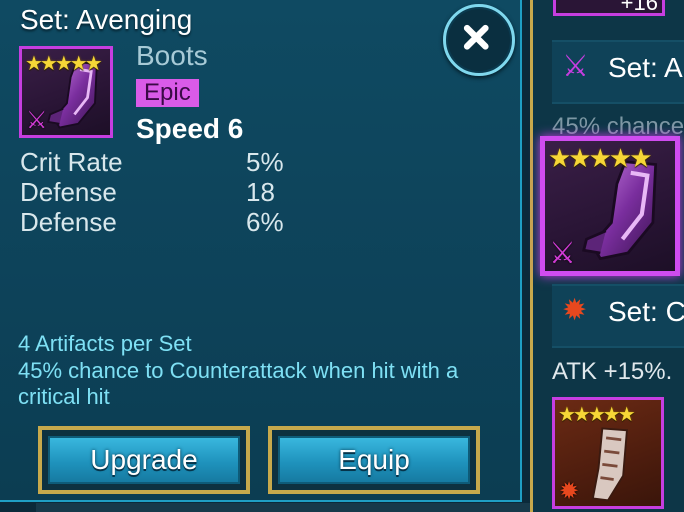 The width and height of the screenshot is (684, 512). I want to click on close-button, so click(479, 40).